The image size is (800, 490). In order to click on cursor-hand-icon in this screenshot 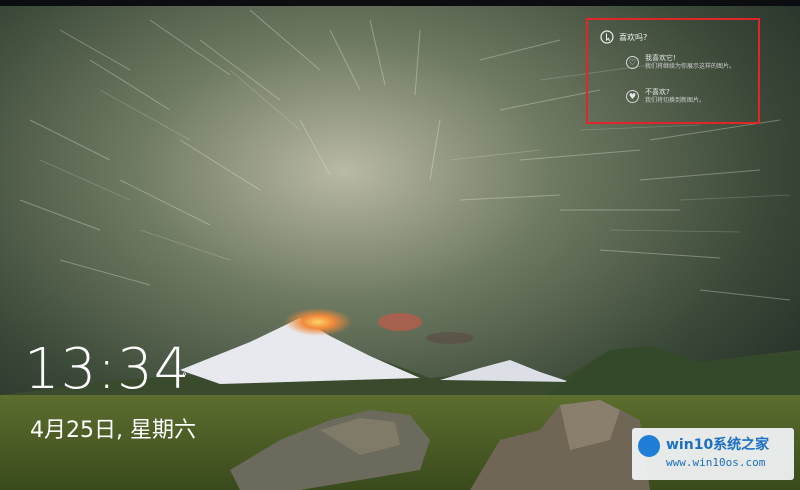, I will do `click(607, 37)`.